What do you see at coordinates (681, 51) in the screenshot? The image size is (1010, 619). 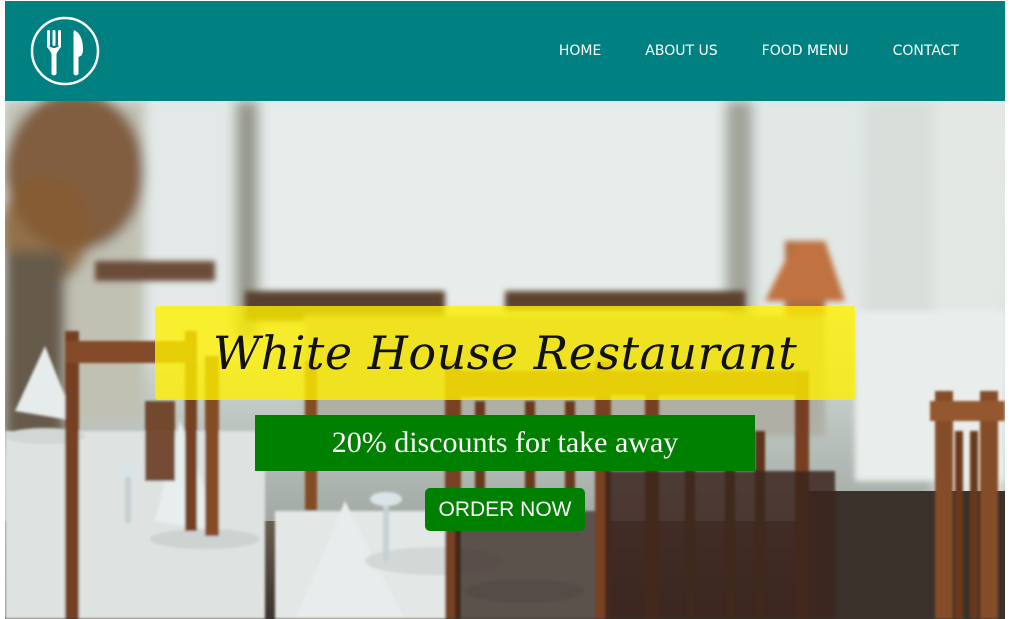 I see `nav-about-us-link: ABOUT US` at bounding box center [681, 51].